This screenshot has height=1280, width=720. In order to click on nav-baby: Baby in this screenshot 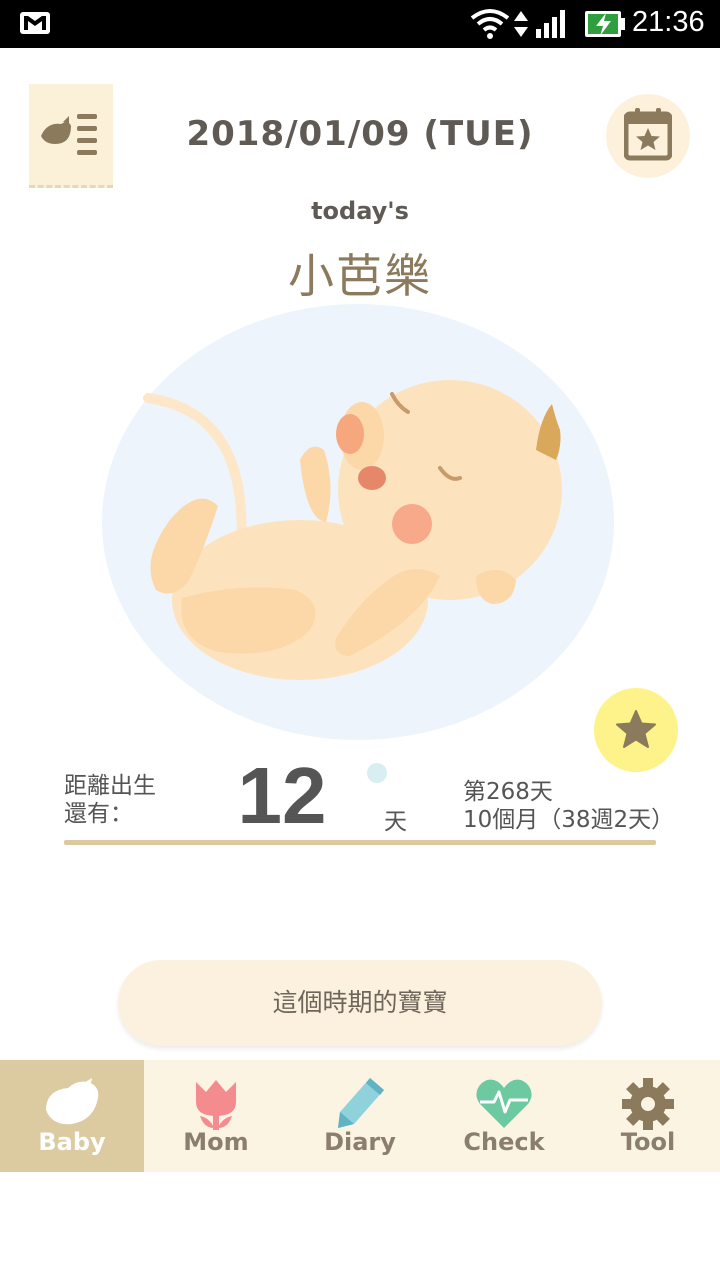, I will do `click(72, 1116)`.